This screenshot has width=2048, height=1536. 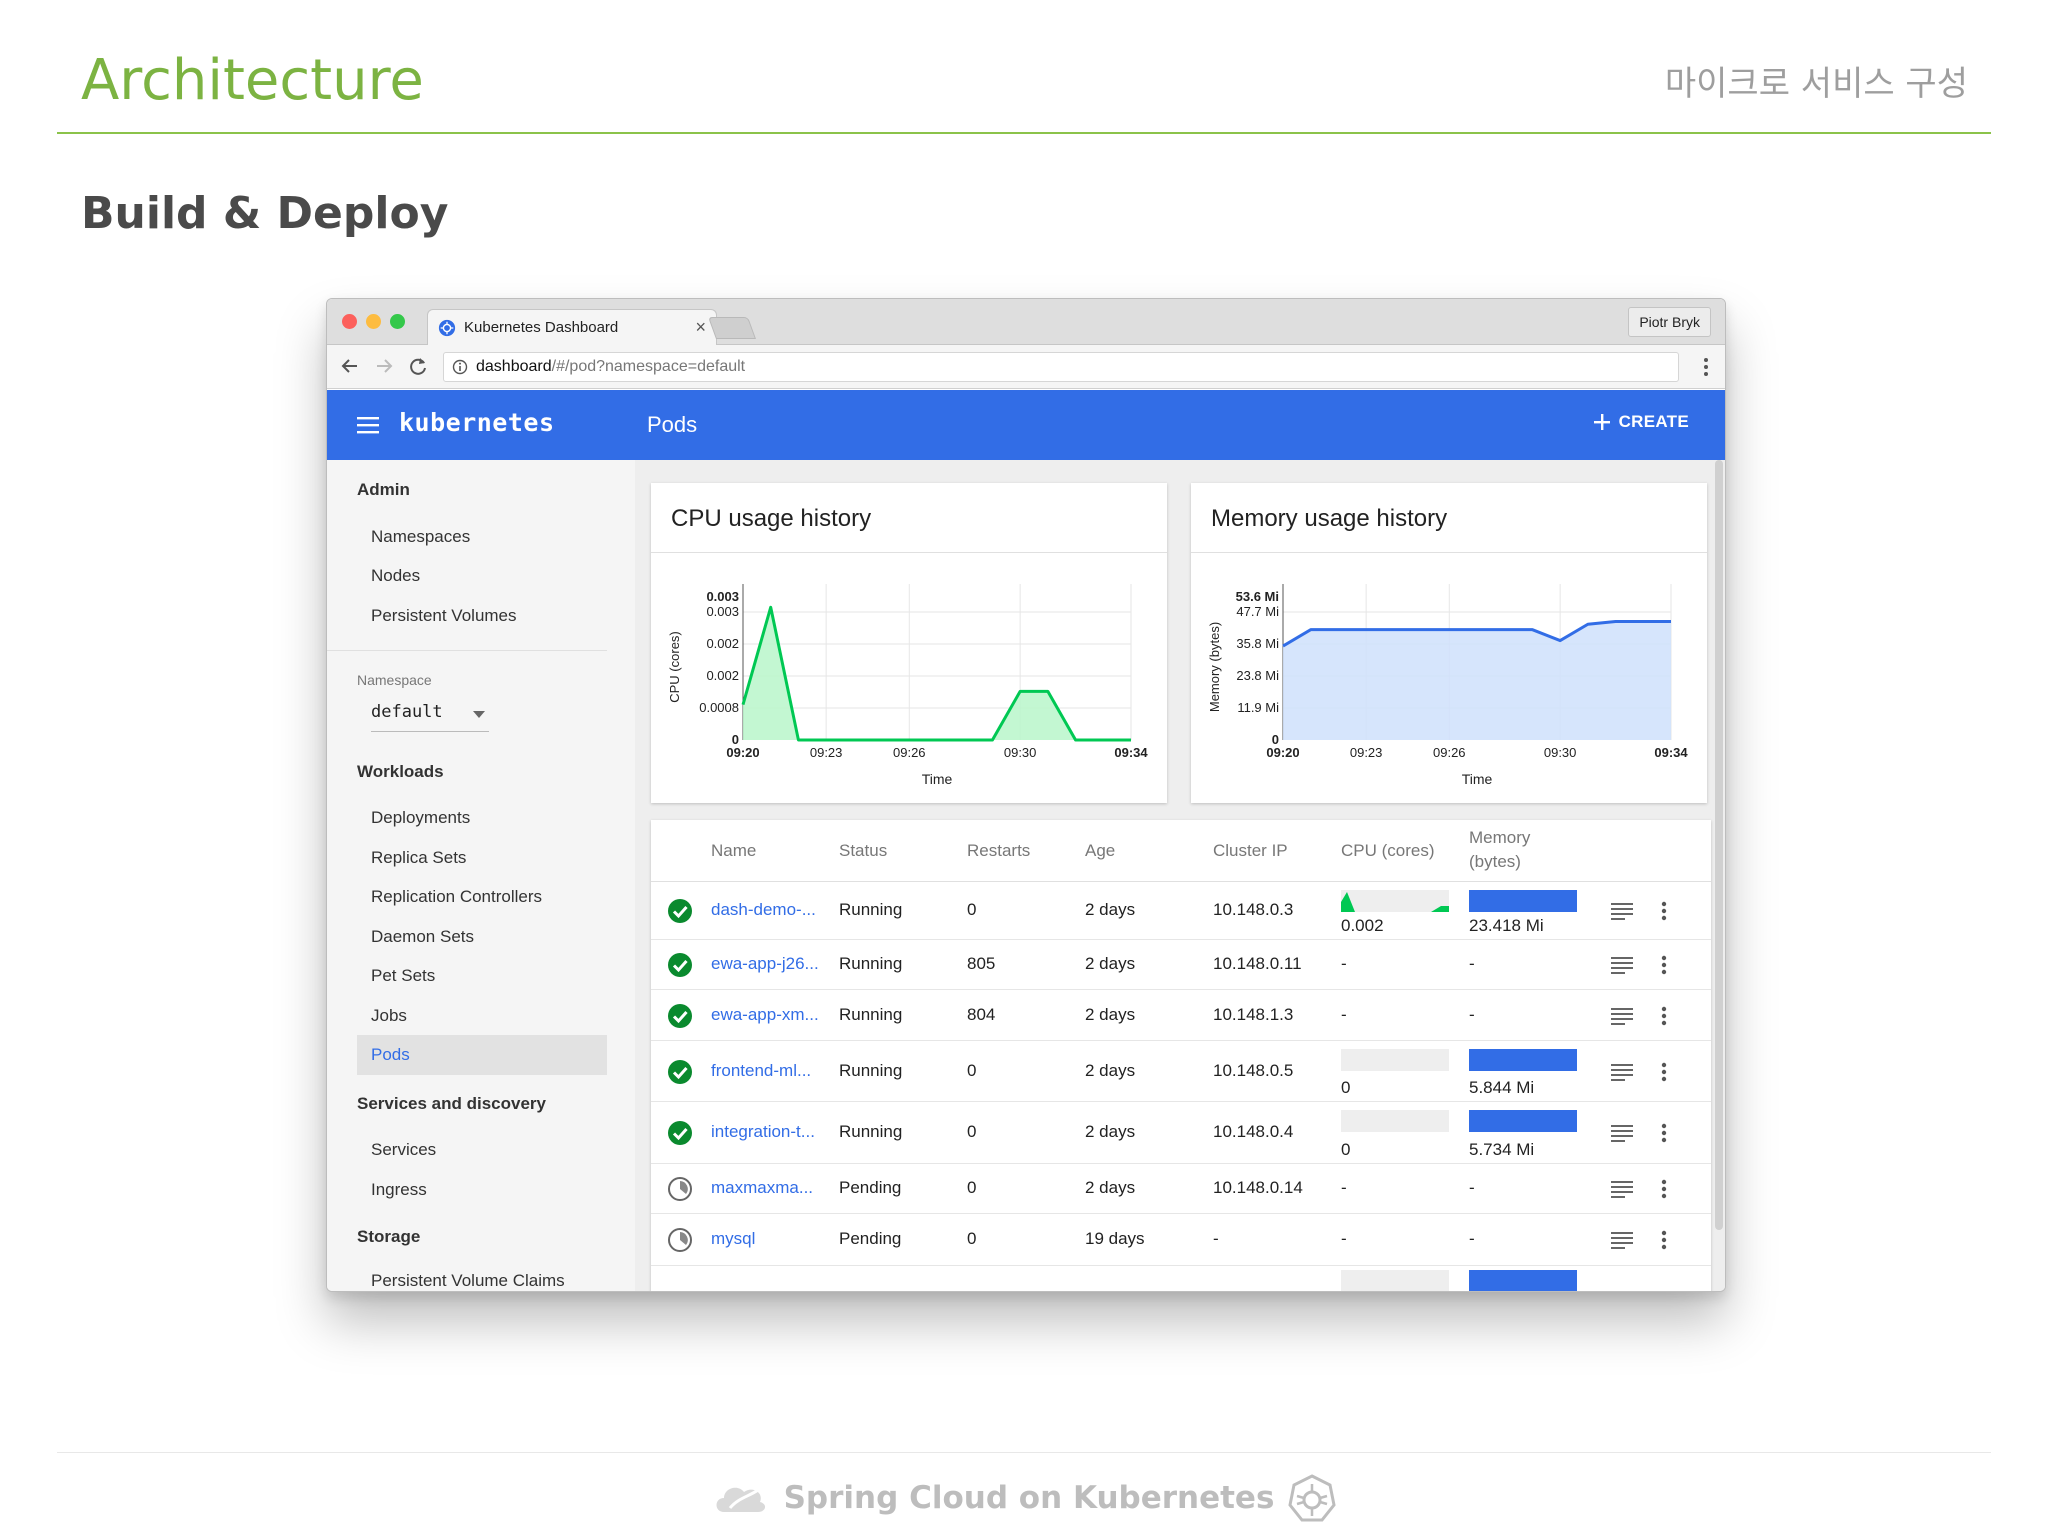 What do you see at coordinates (1257, 596) in the screenshot?
I see `y-tick-label: 53.6 Mi` at bounding box center [1257, 596].